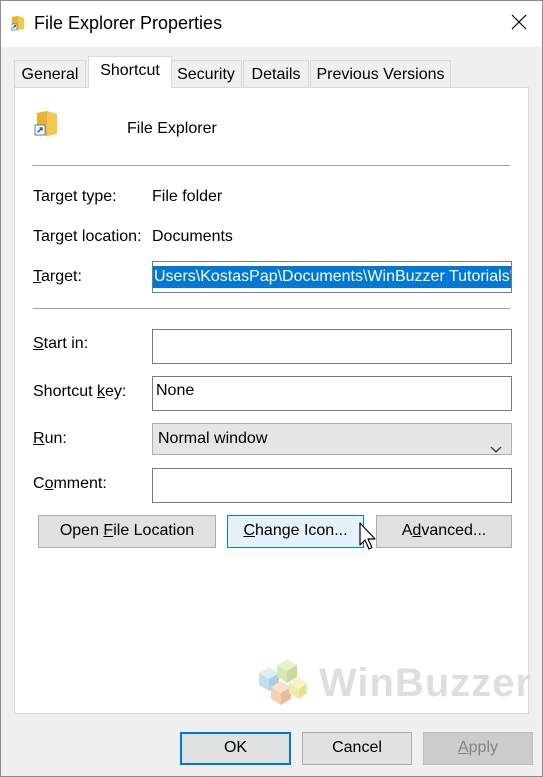  I want to click on cancel-button: Cancel, so click(357, 748).